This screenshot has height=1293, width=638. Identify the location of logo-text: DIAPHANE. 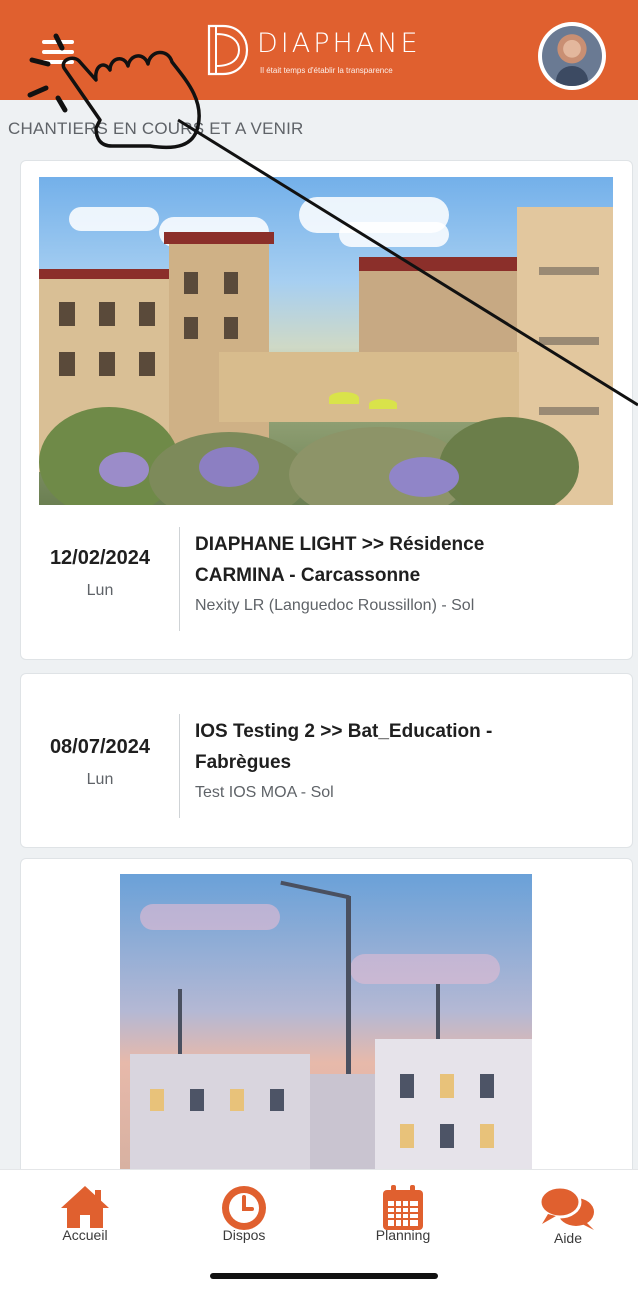
(339, 43).